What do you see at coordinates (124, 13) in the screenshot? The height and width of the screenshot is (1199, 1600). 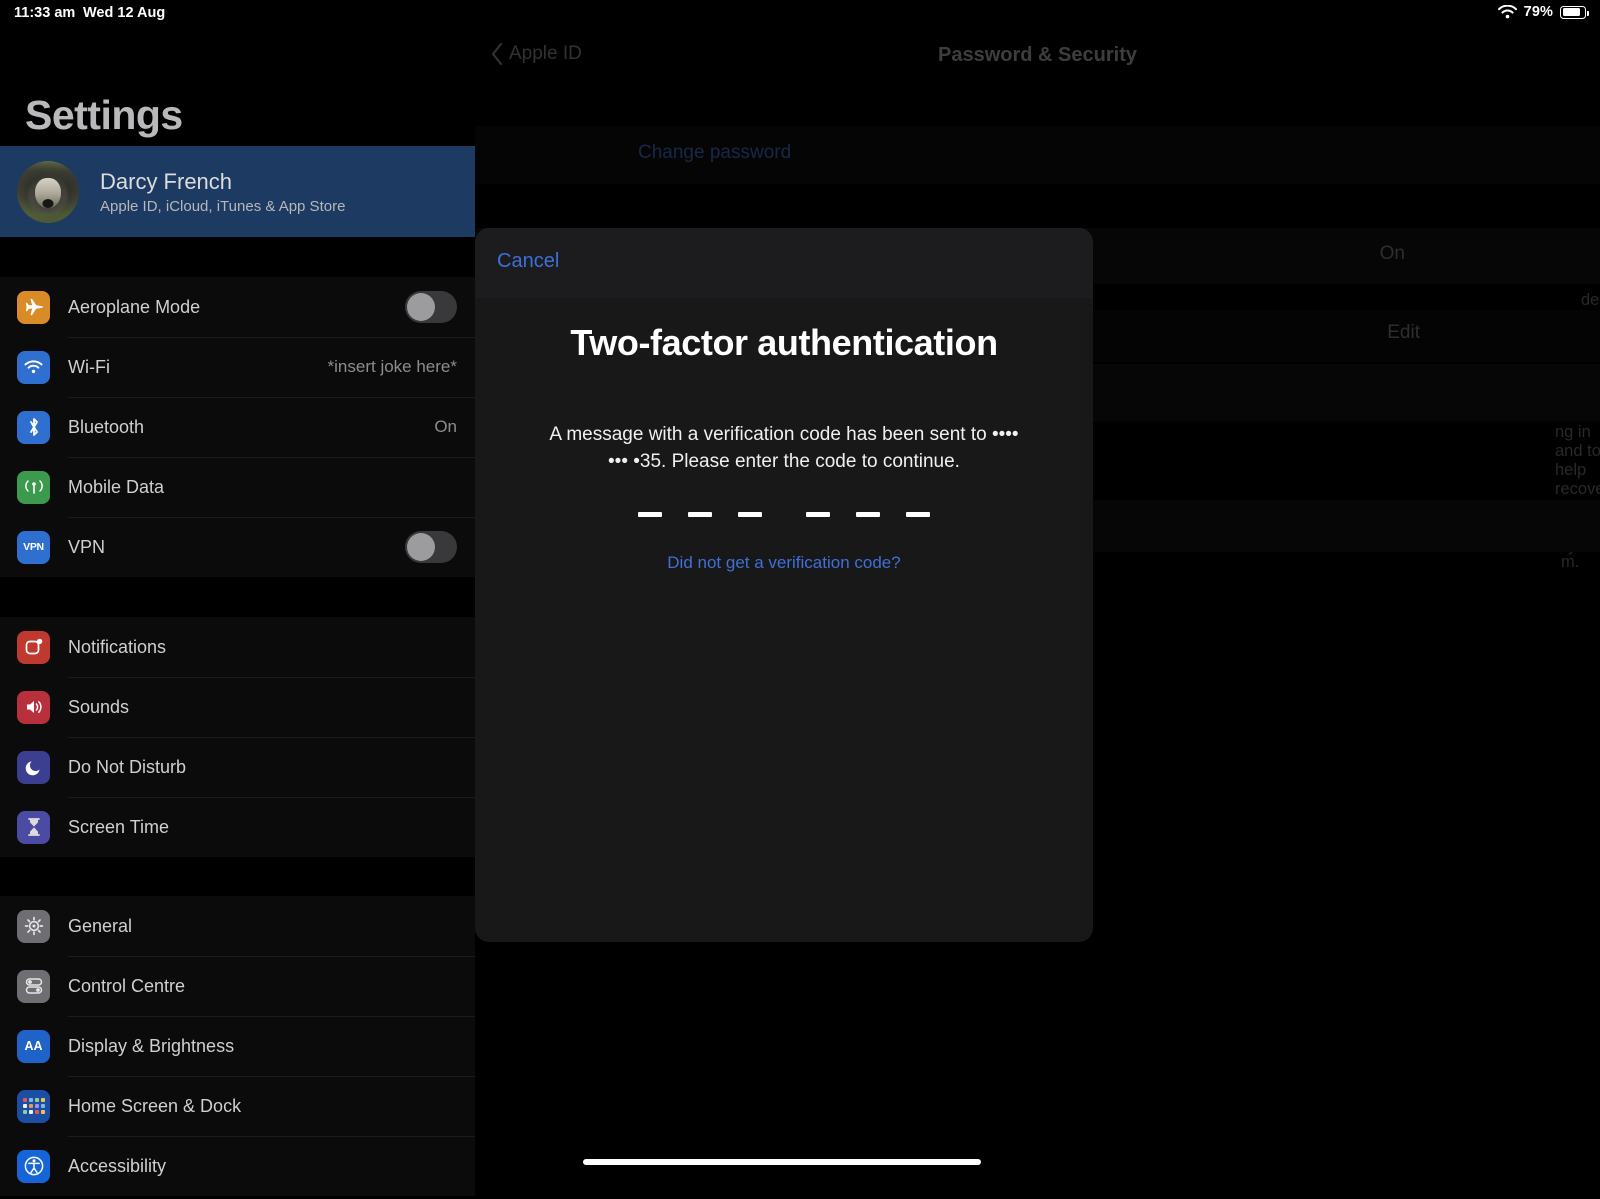 I see `status-date: Wed 12 Aug` at bounding box center [124, 13].